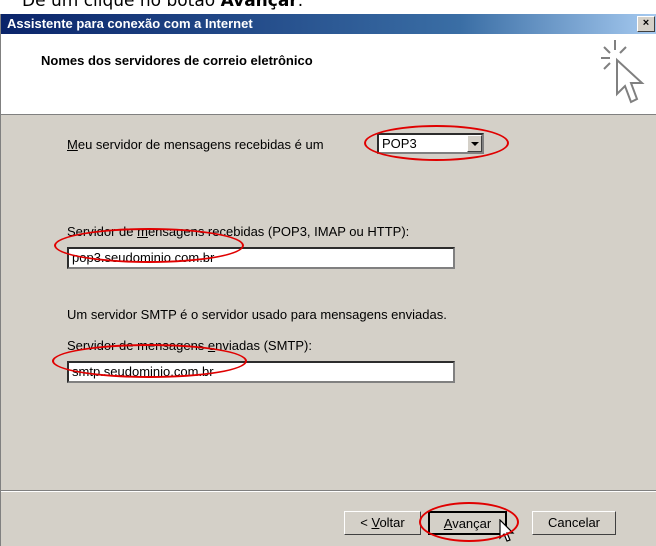  I want to click on incoming-server-label-accel: m, so click(142, 231).